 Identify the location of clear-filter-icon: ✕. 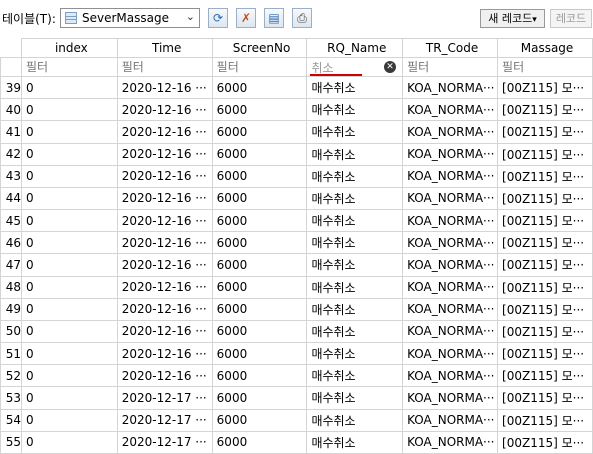
(390, 67).